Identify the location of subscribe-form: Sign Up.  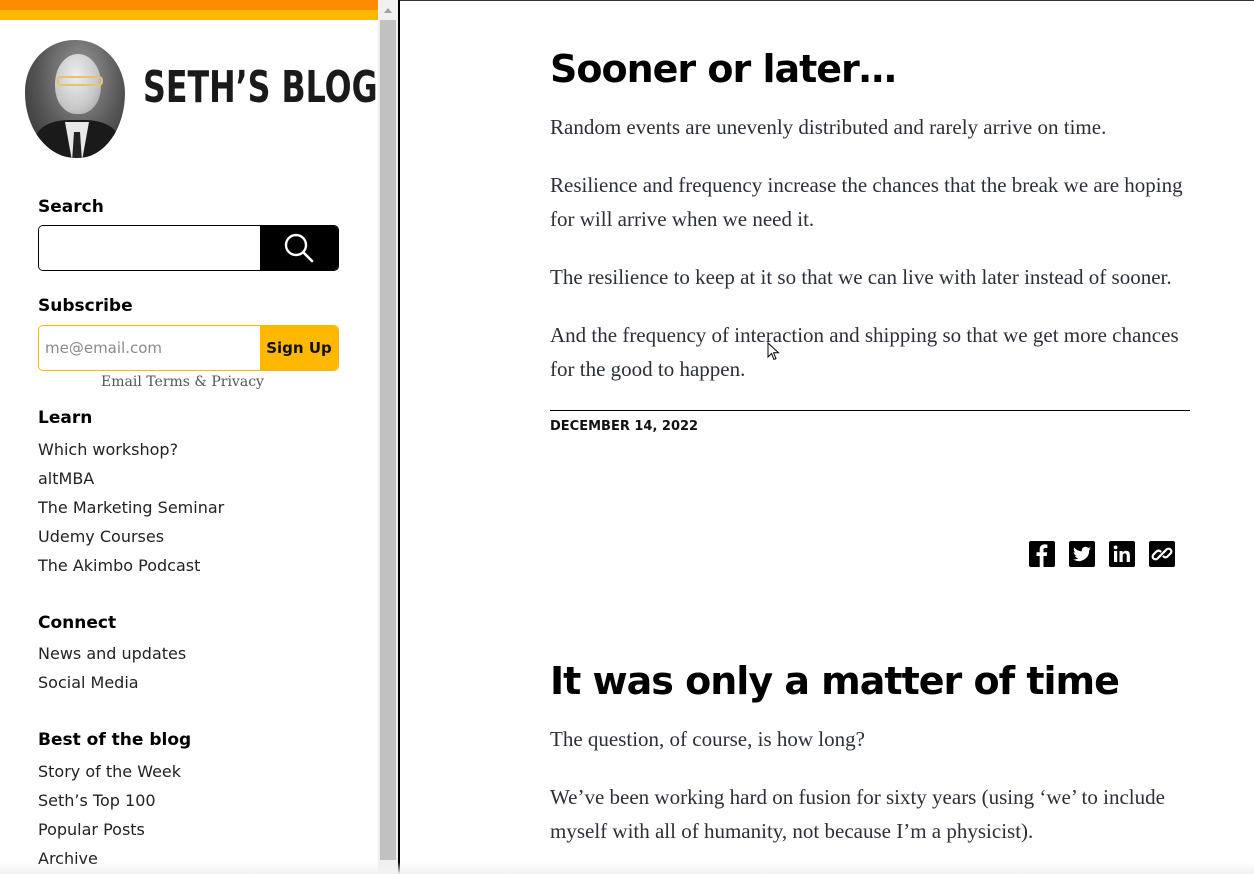
(188, 348).